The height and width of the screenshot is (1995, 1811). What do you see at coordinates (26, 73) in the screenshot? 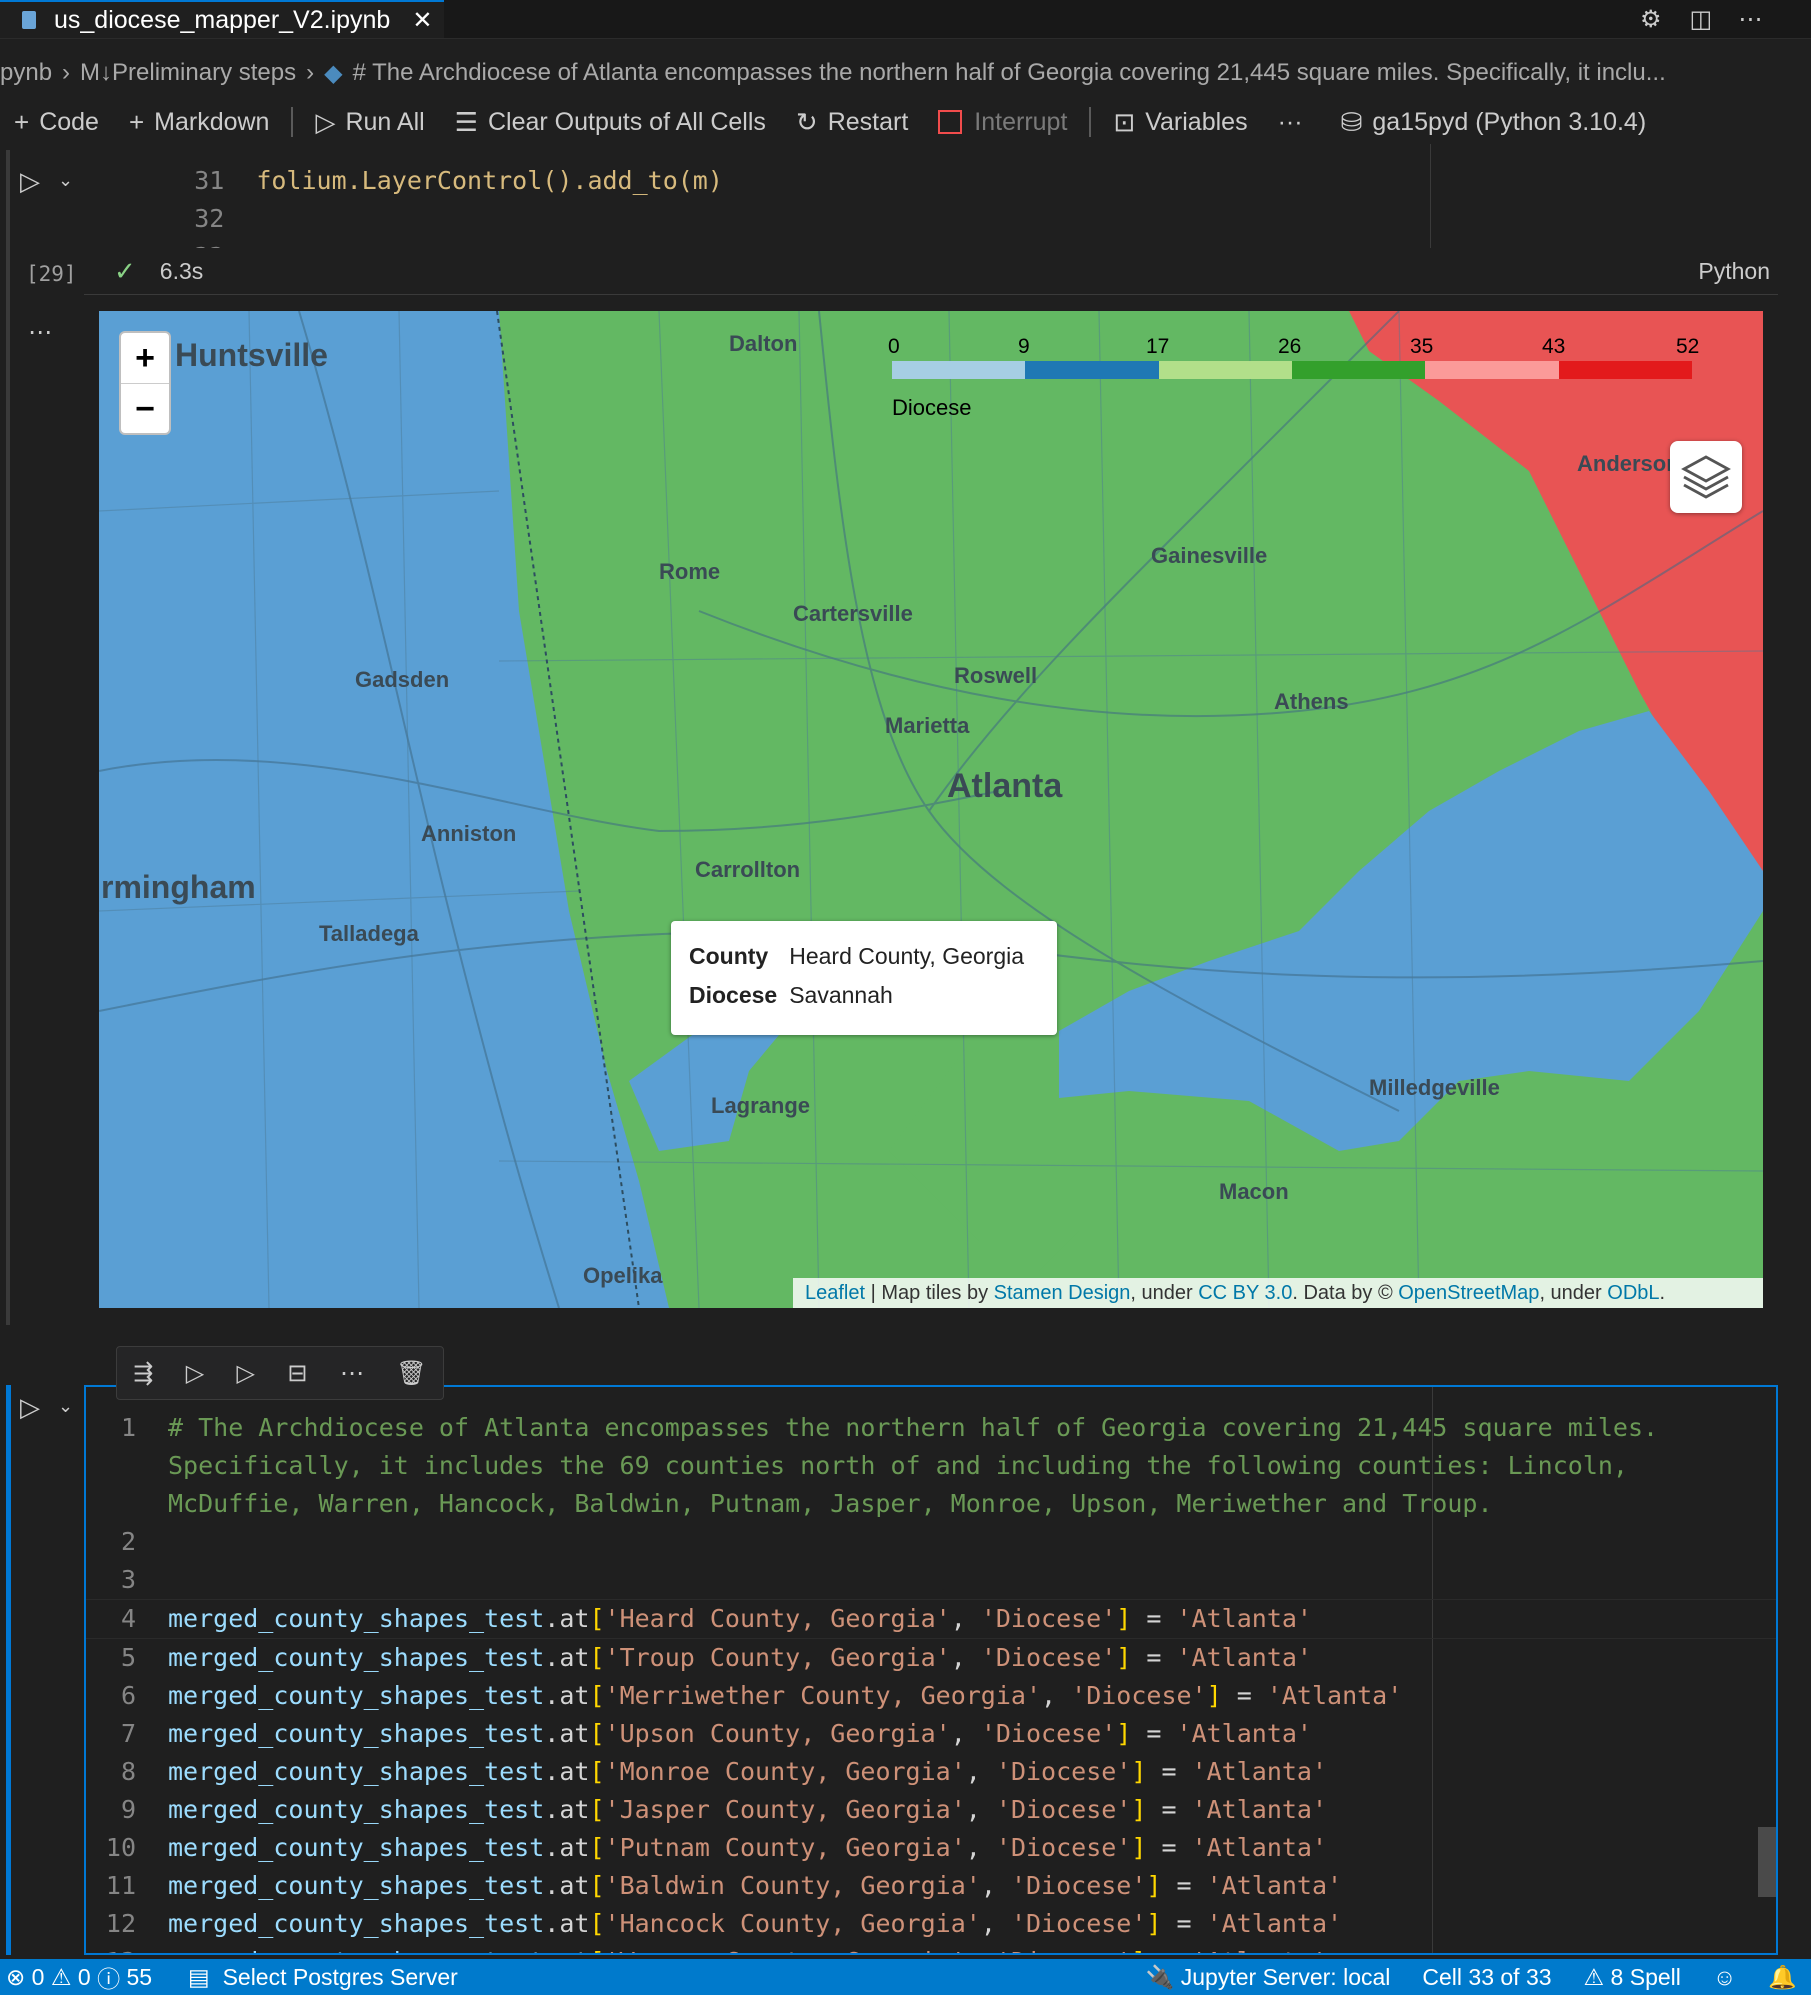
I see `breadcrumb-item-file: pynb` at bounding box center [26, 73].